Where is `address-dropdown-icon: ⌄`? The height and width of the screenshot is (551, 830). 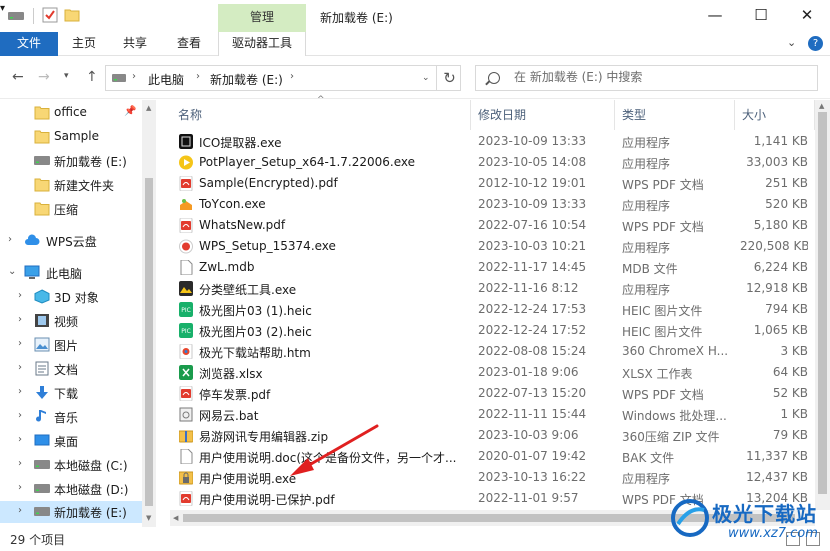 address-dropdown-icon: ⌄ is located at coordinates (426, 78).